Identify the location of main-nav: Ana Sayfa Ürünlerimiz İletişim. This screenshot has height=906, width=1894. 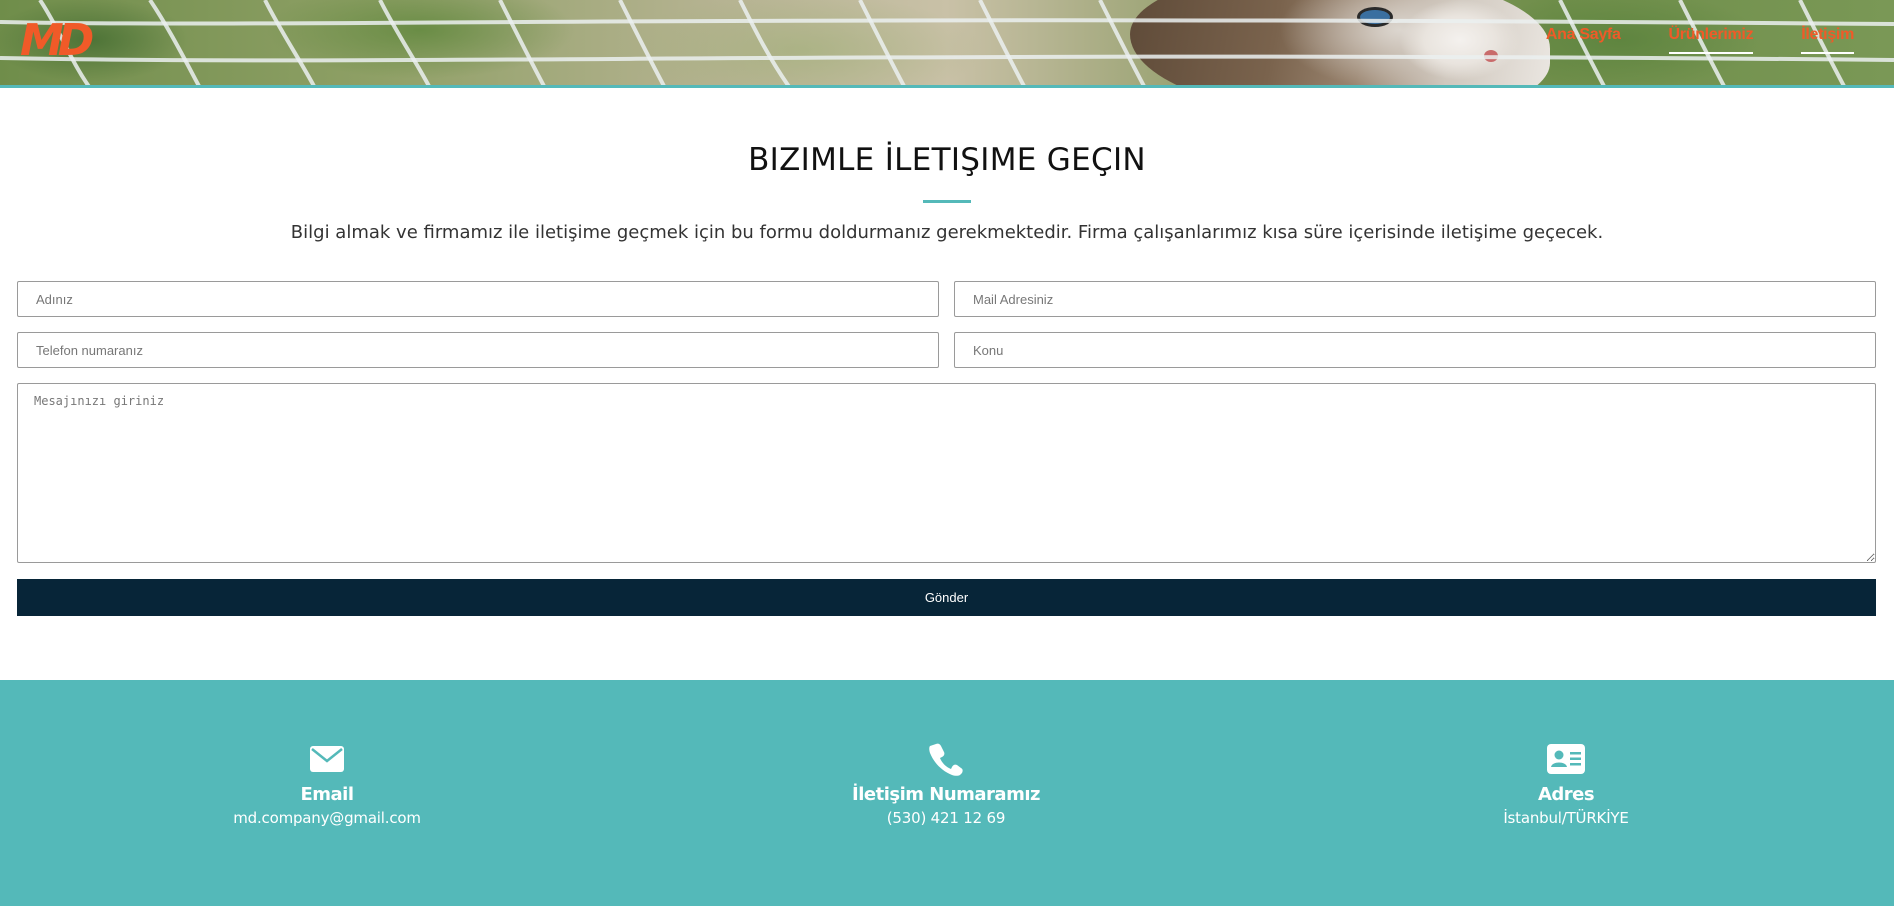
(1700, 40).